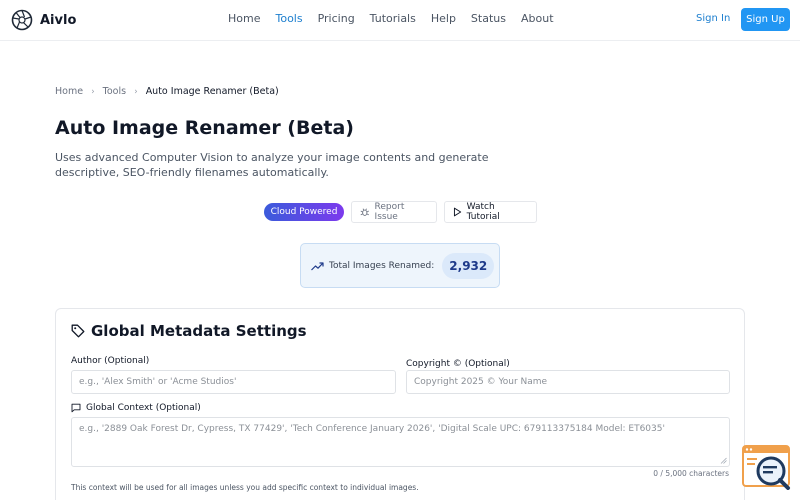  Describe the element at coordinates (143, 408) in the screenshot. I see `global-context-label-text: Global Context (Optional)` at that location.